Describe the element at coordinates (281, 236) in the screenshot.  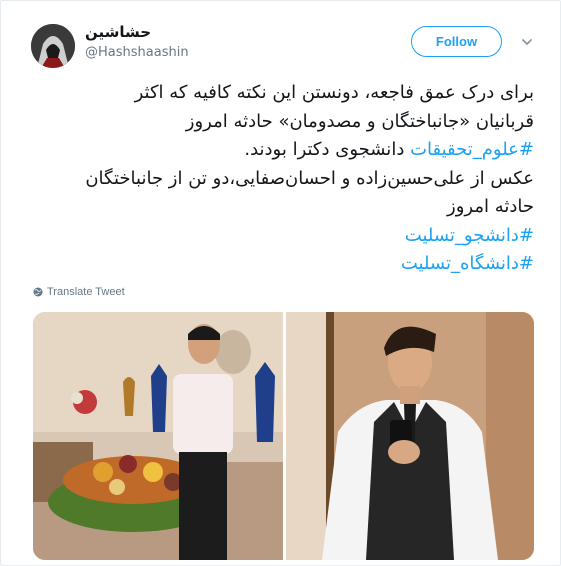
I see `hashtag-link: #دانشجو_تسلیت` at that location.